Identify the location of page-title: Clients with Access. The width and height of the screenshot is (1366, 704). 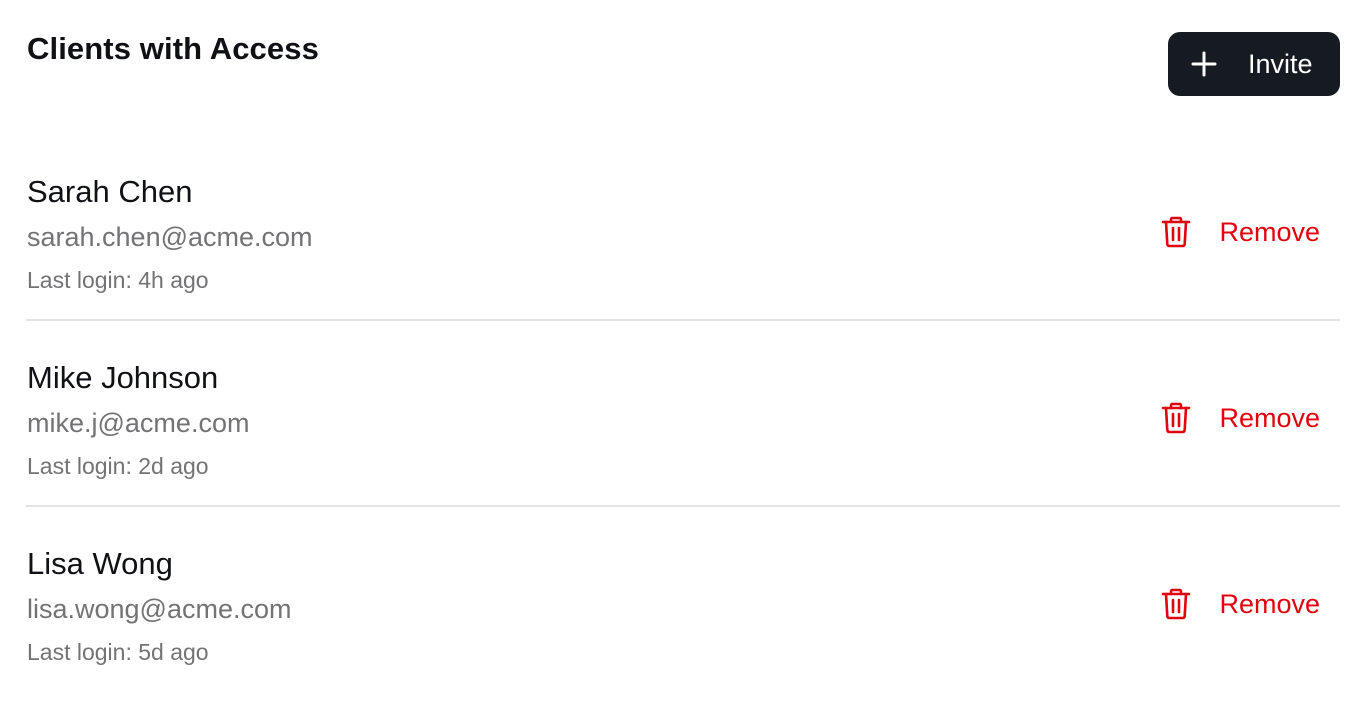
(173, 48).